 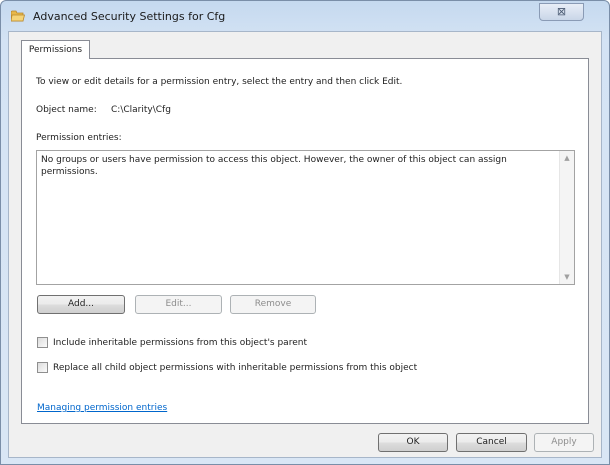 I want to click on close-icon: ⊠, so click(x=561, y=11).